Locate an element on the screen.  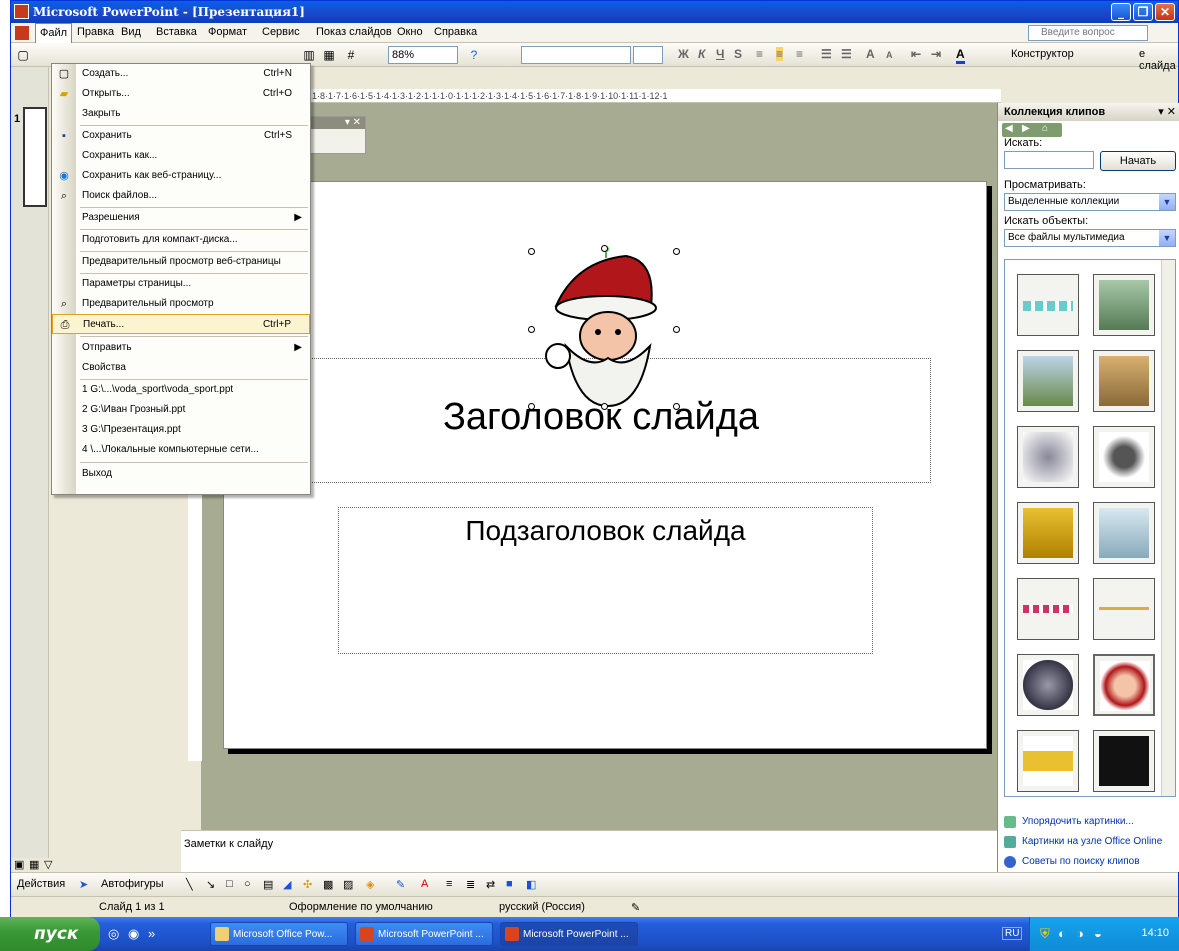
document-icon is located at coordinates (22, 33).